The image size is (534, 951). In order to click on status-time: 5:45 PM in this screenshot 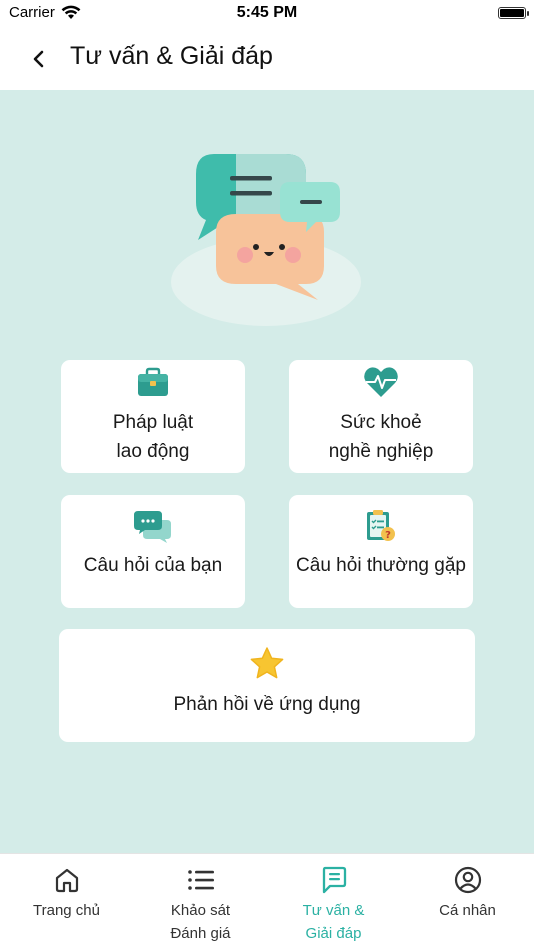, I will do `click(267, 12)`.